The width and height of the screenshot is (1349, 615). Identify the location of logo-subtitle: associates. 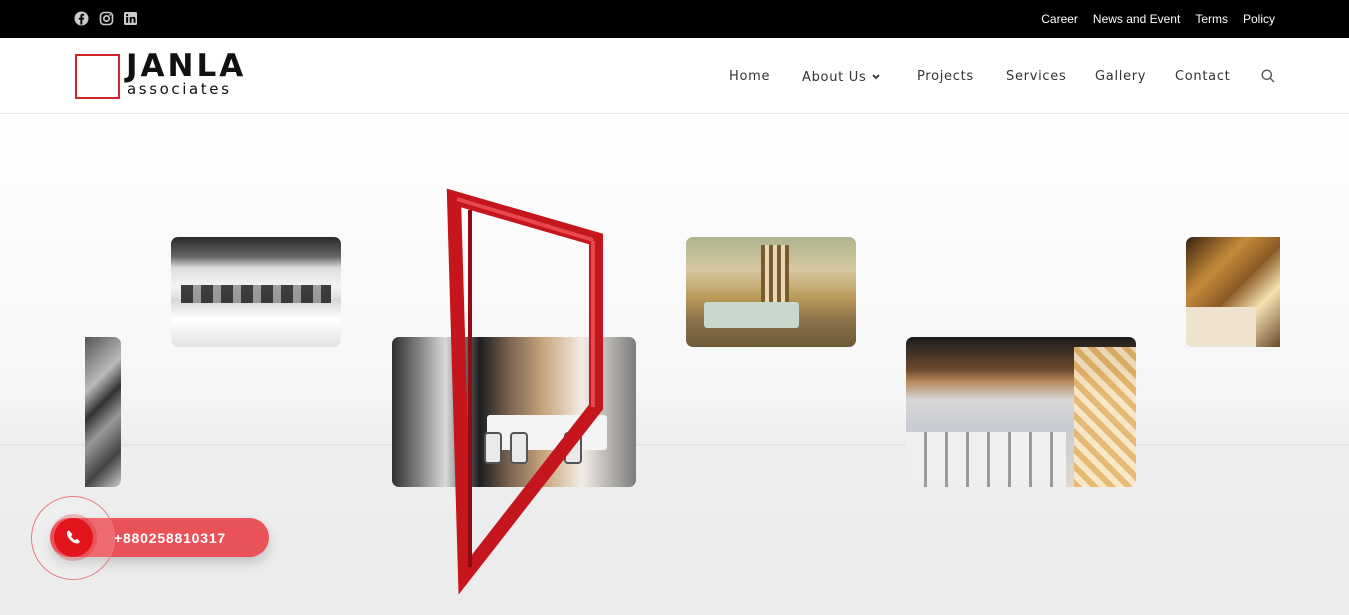
(179, 89).